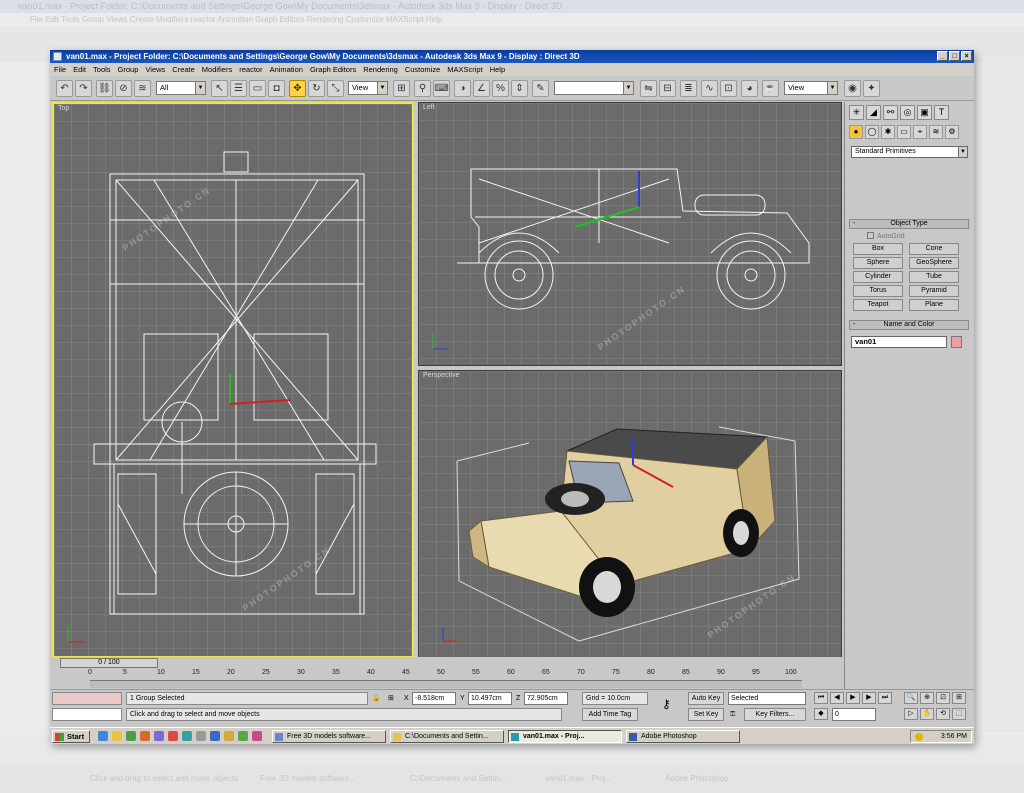 The width and height of the screenshot is (1024, 793). Describe the element at coordinates (142, 88) in the screenshot. I see `bind-space-warp-icon: ≋` at that location.